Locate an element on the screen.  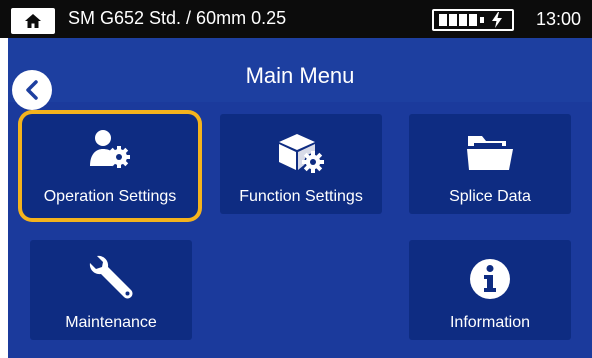
info-icon is located at coordinates (490, 281).